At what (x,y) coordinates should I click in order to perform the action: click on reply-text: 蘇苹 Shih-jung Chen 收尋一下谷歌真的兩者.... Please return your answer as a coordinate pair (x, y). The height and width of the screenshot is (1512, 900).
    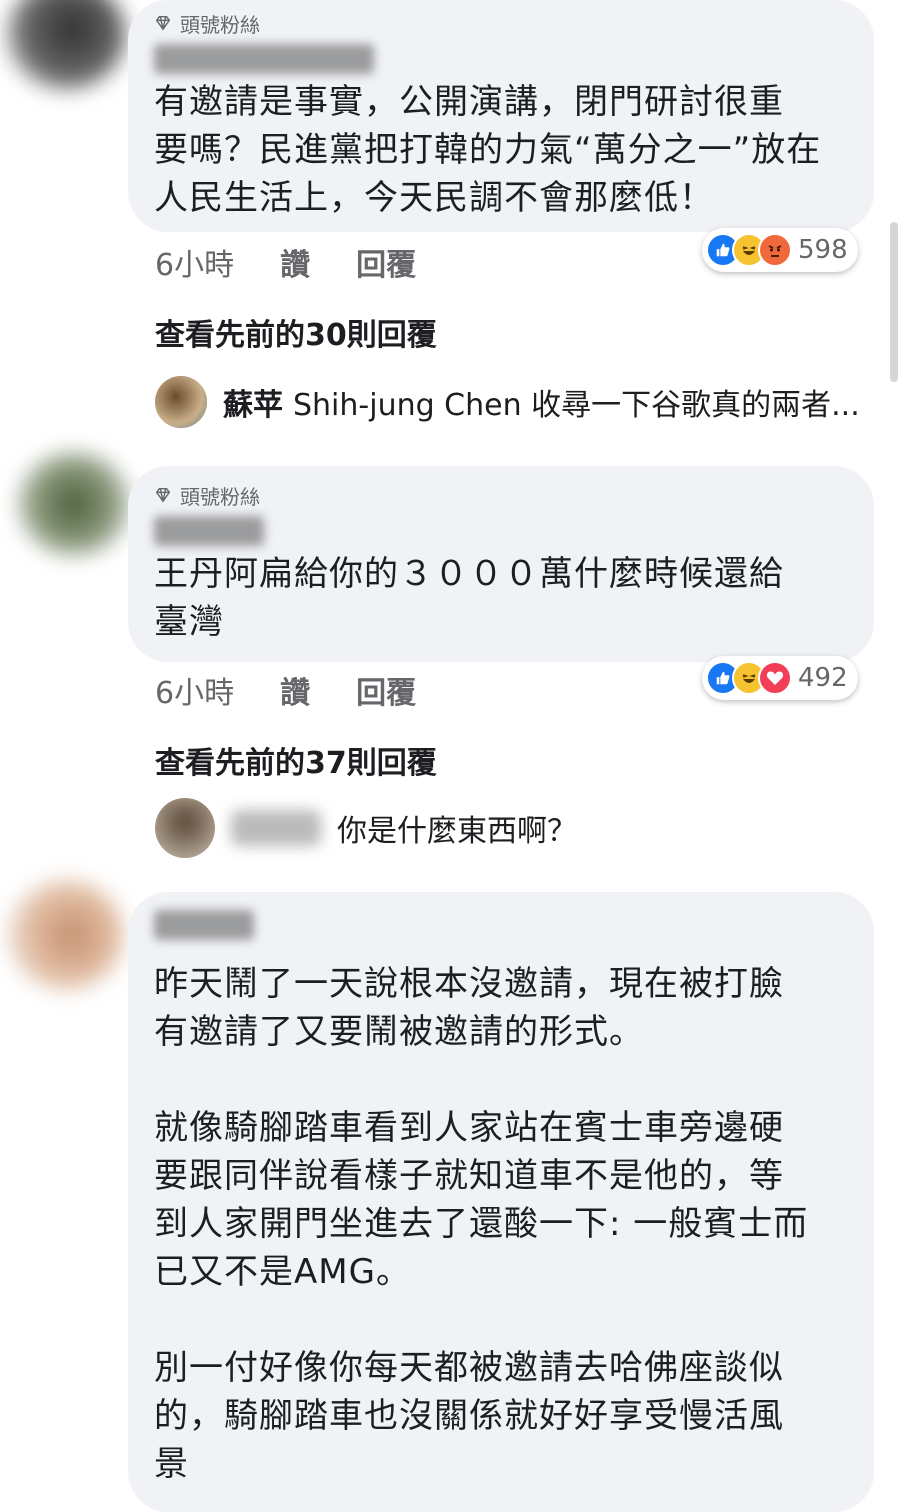
    Looking at the image, I should click on (541, 402).